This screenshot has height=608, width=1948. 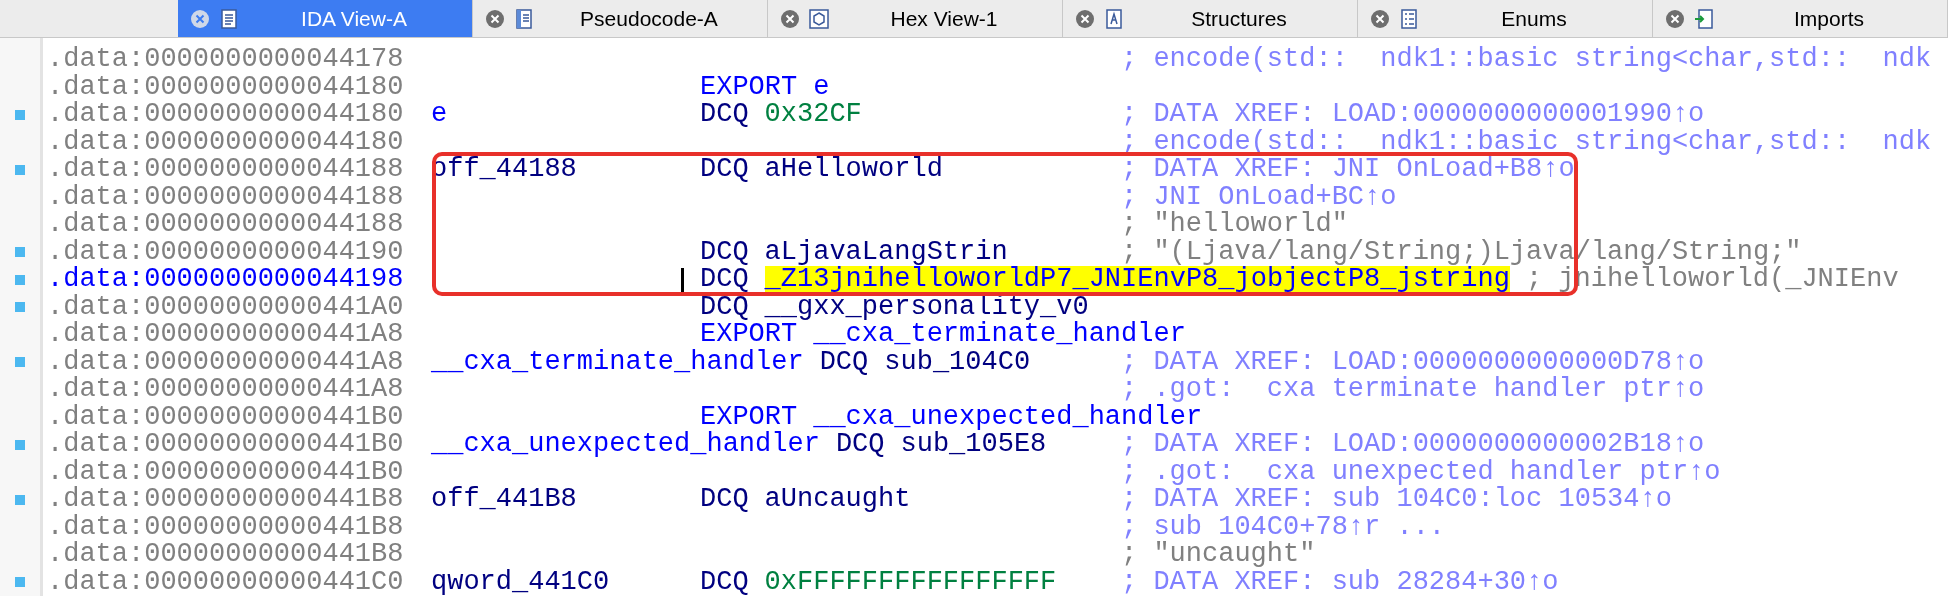 I want to click on comment: ; DATA XREF: sub 104C0:loc 10534↑o, so click(x=1396, y=500).